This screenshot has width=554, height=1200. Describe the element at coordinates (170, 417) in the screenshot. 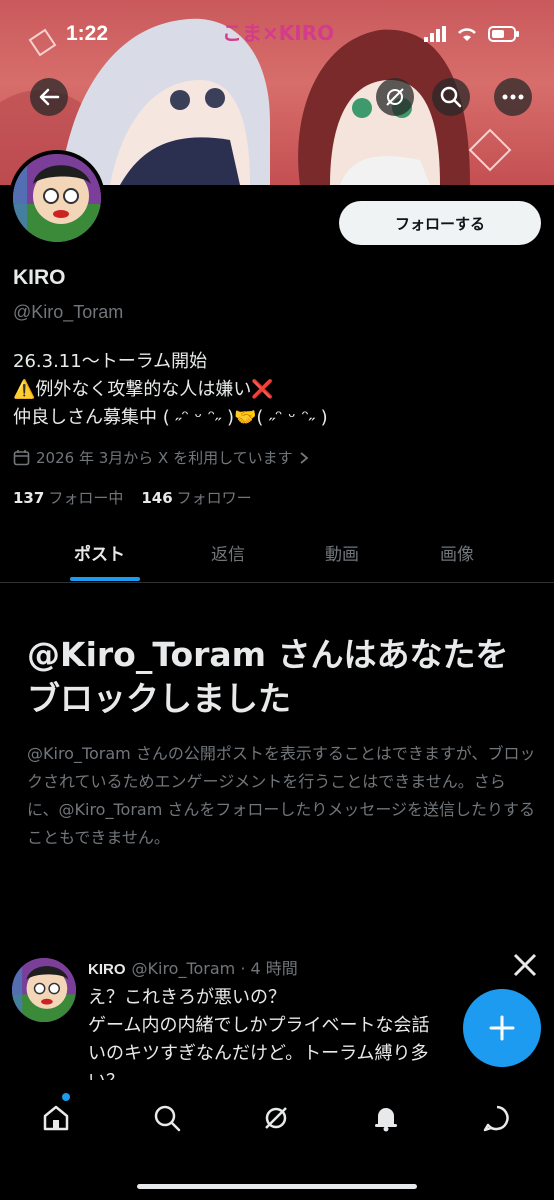

I see `bio-line: 仲良しさん募集中 ( ˶ᵔ ᵕ ᵔ˶ )🤝( ˶ᵔ ᵕ ᵔ˶ )` at that location.